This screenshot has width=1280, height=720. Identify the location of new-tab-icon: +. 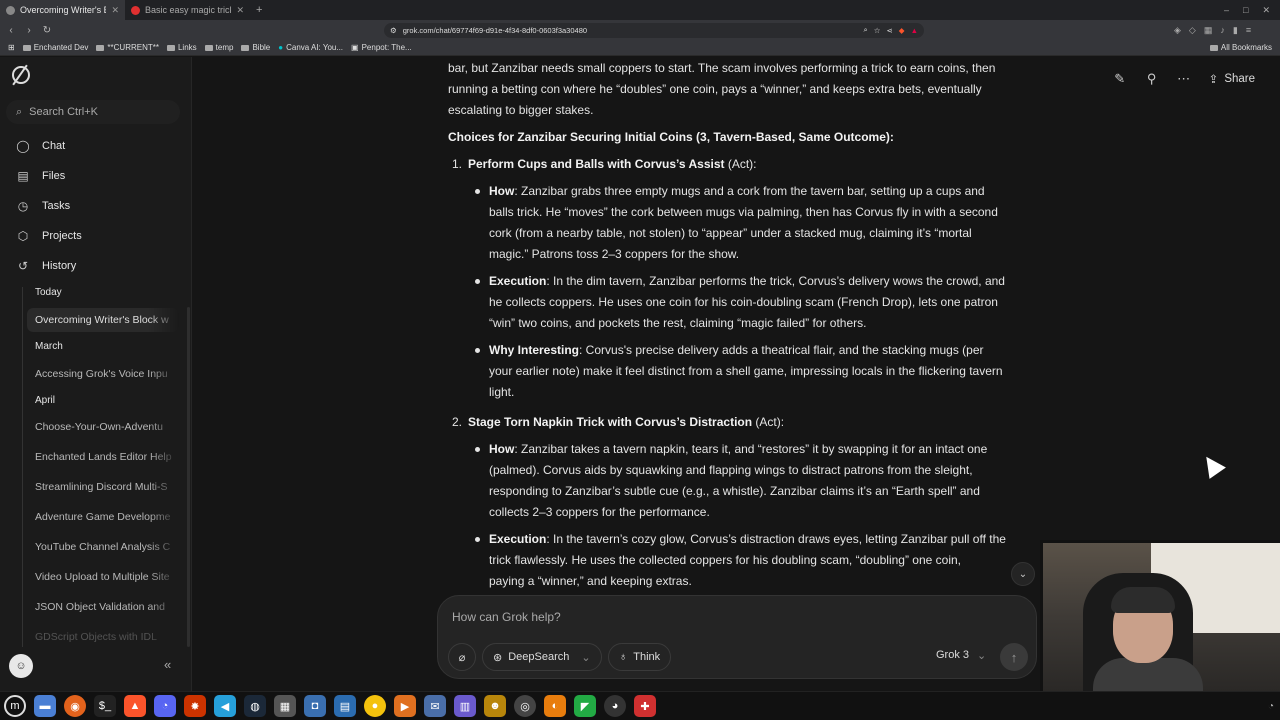
(259, 10).